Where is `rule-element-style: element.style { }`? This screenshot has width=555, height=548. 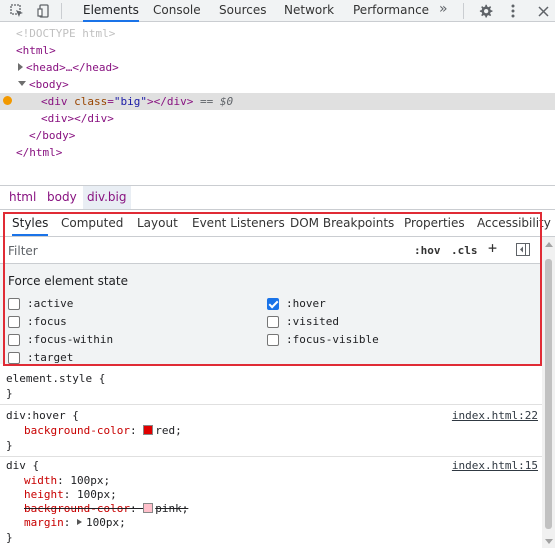 rule-element-style: element.style { } is located at coordinates (271, 385).